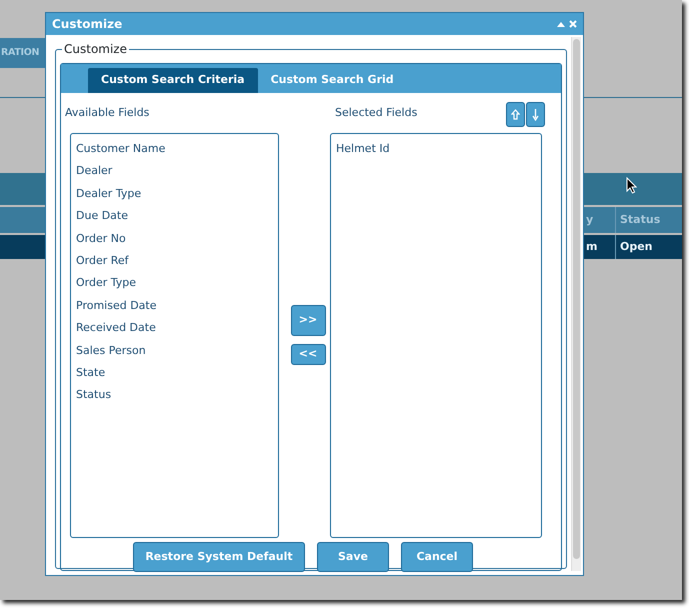 The image size is (689, 608). What do you see at coordinates (107, 113) in the screenshot?
I see `available-fields-label: Available Fields` at bounding box center [107, 113].